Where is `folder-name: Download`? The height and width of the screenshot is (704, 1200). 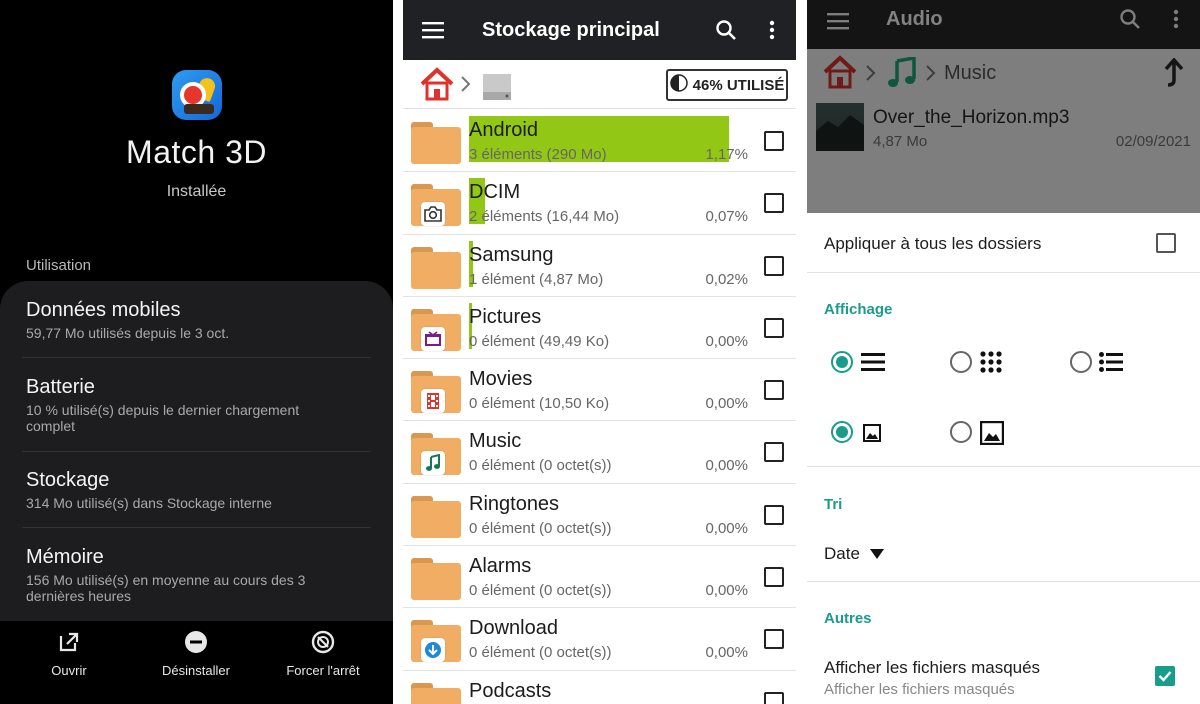
folder-name: Download is located at coordinates (513, 628).